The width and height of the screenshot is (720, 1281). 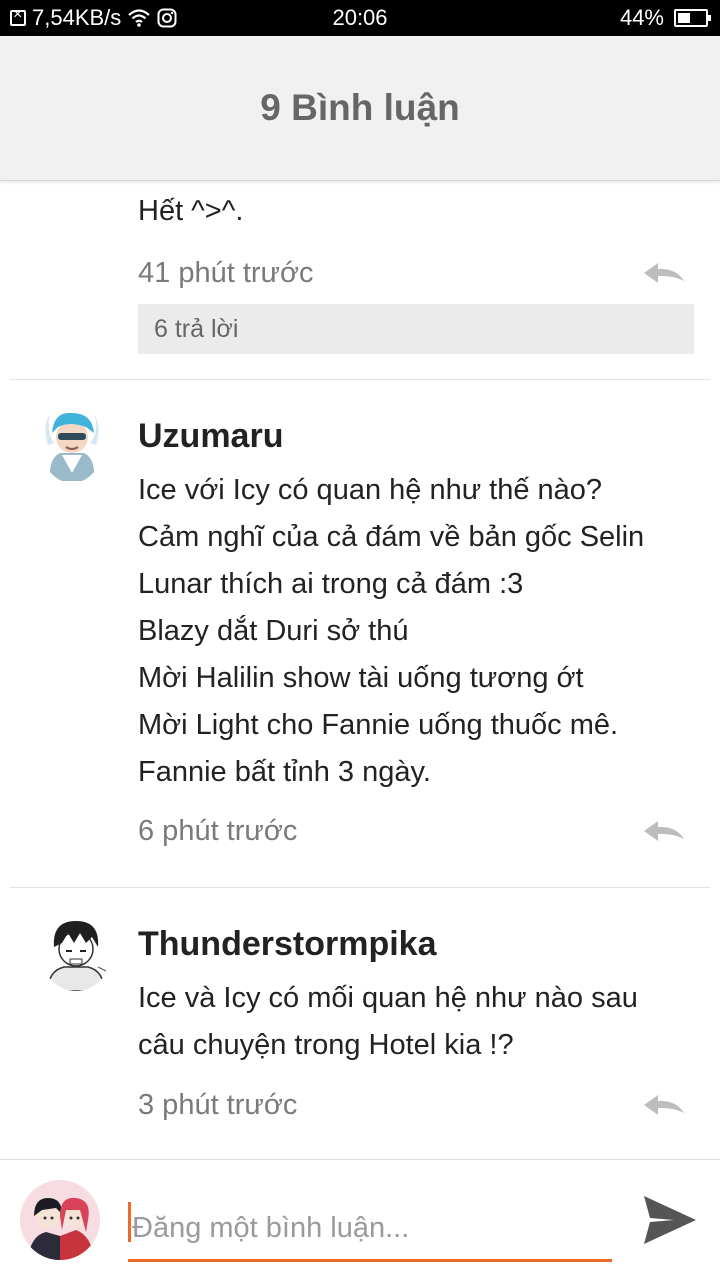 I want to click on comment-text-partial: Hết ^>^., so click(x=191, y=211).